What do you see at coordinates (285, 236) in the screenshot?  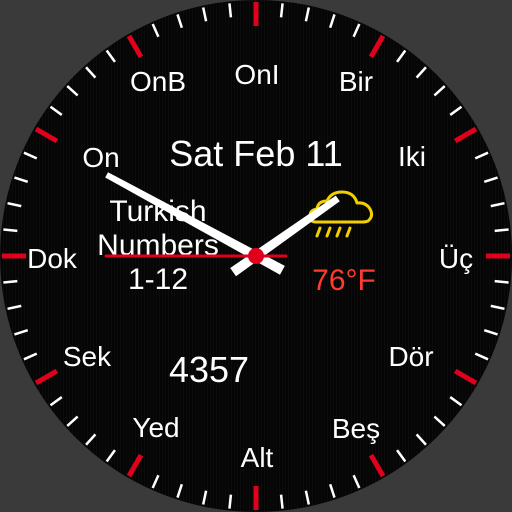 I see `hour-hand` at bounding box center [285, 236].